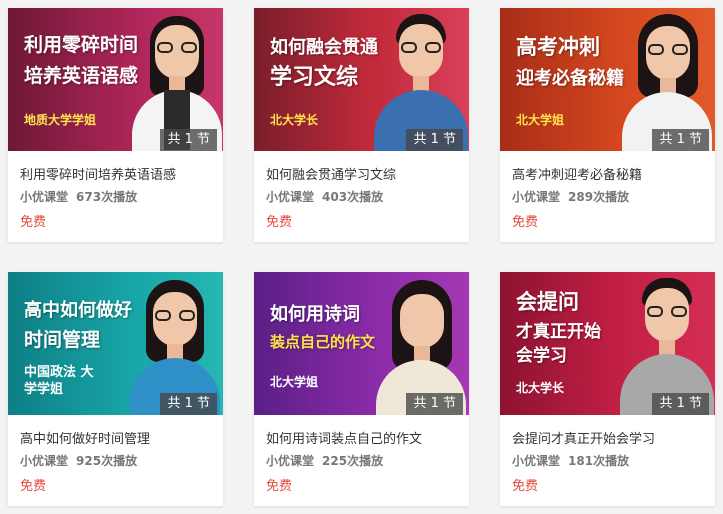 This screenshot has width=723, height=514. Describe the element at coordinates (363, 173) in the screenshot. I see `course-title: 如何融会贯通学习文综` at that location.